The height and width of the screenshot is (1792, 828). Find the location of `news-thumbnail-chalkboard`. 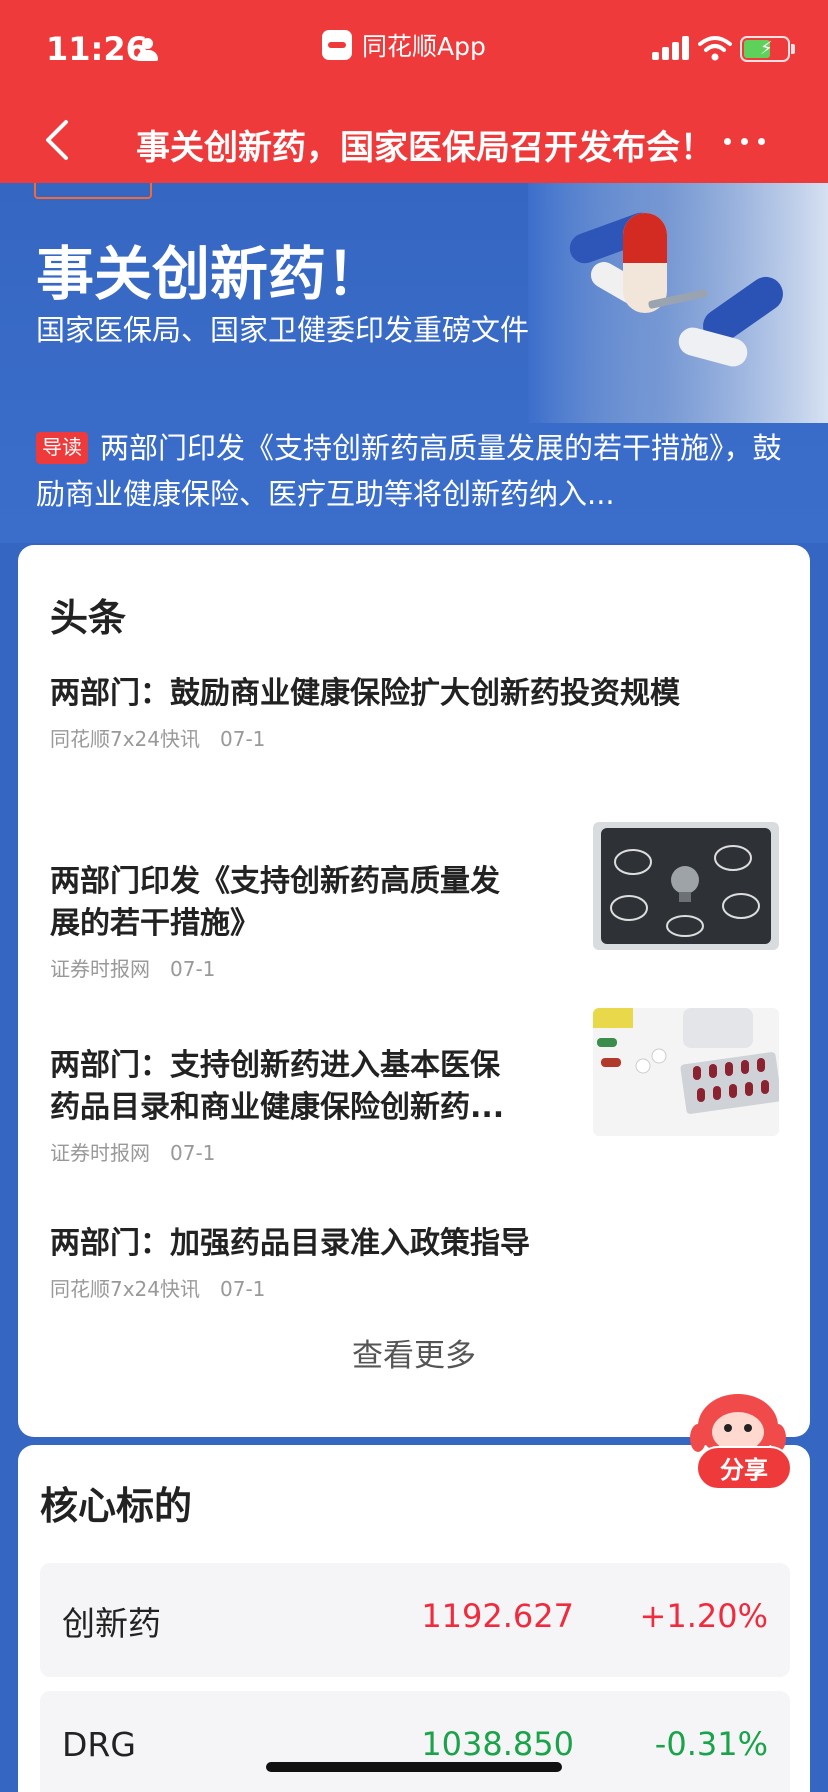

news-thumbnail-chalkboard is located at coordinates (686, 886).